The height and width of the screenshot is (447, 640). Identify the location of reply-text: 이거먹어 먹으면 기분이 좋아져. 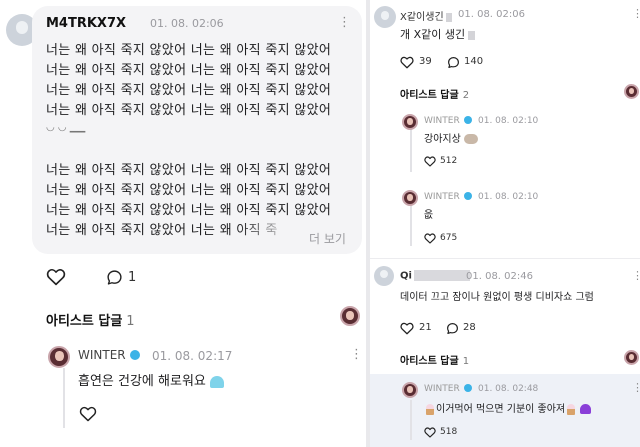
(508, 407).